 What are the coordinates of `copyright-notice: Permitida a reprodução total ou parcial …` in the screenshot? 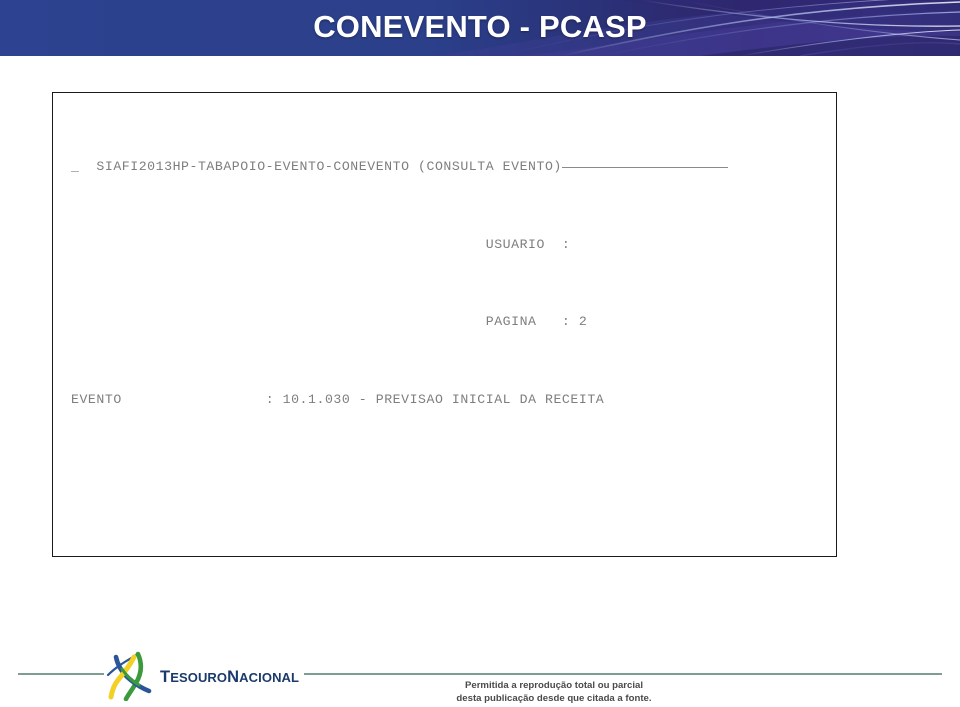 It's located at (554, 692).